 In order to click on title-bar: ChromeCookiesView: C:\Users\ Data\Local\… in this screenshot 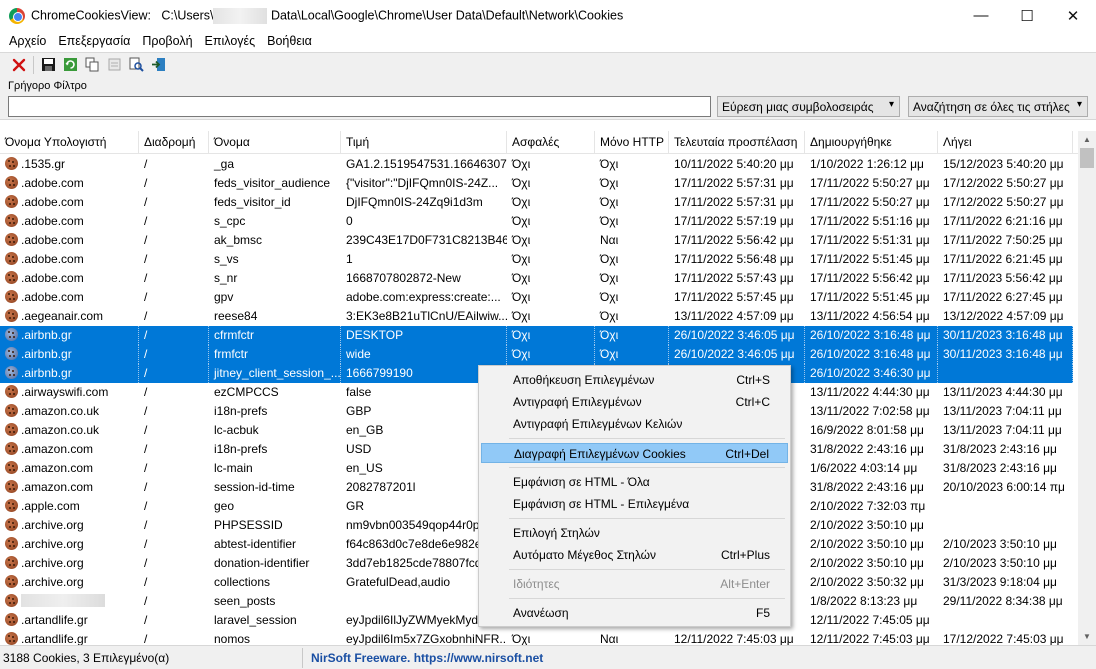, I will do `click(548, 15)`.